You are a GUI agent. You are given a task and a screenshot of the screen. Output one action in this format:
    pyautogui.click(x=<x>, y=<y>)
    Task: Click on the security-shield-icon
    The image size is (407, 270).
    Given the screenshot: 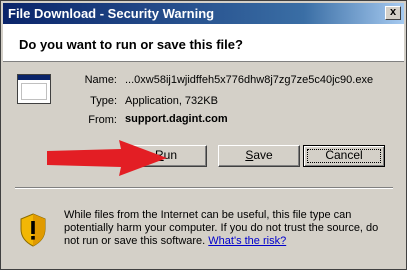 What is the action you would take?
    pyautogui.click(x=33, y=230)
    